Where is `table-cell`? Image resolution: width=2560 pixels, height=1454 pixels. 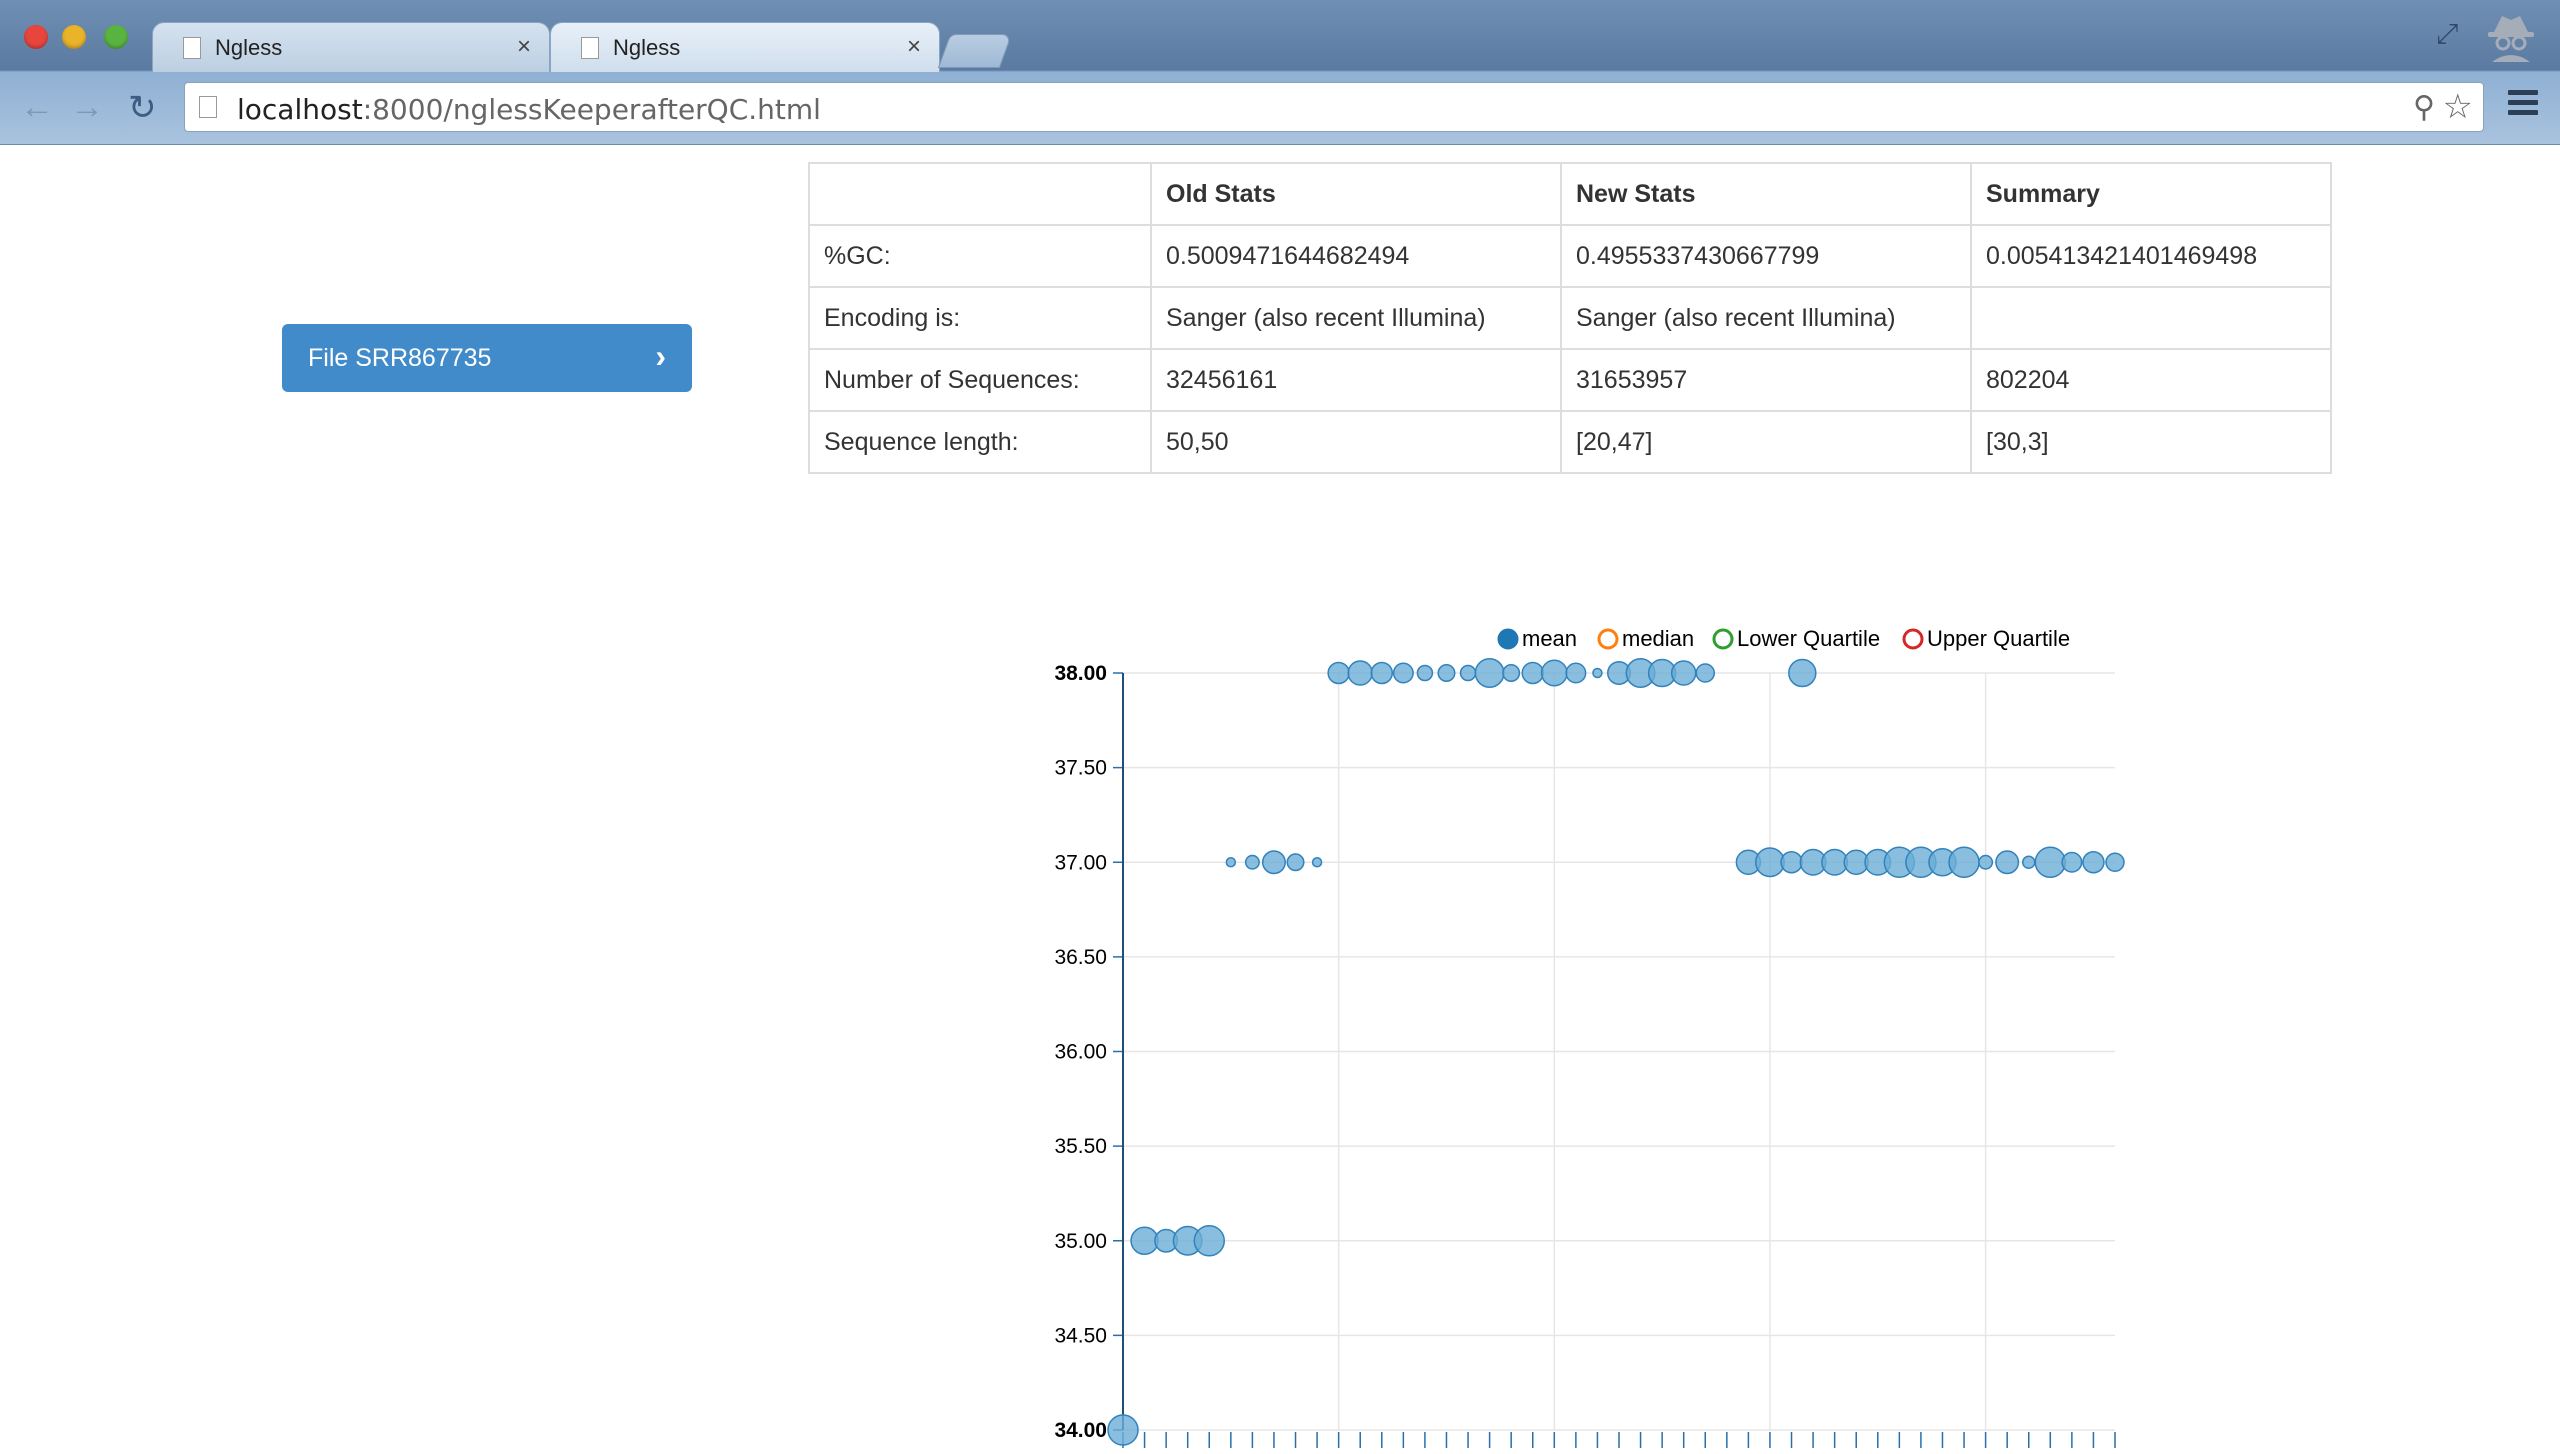 table-cell is located at coordinates (2151, 318).